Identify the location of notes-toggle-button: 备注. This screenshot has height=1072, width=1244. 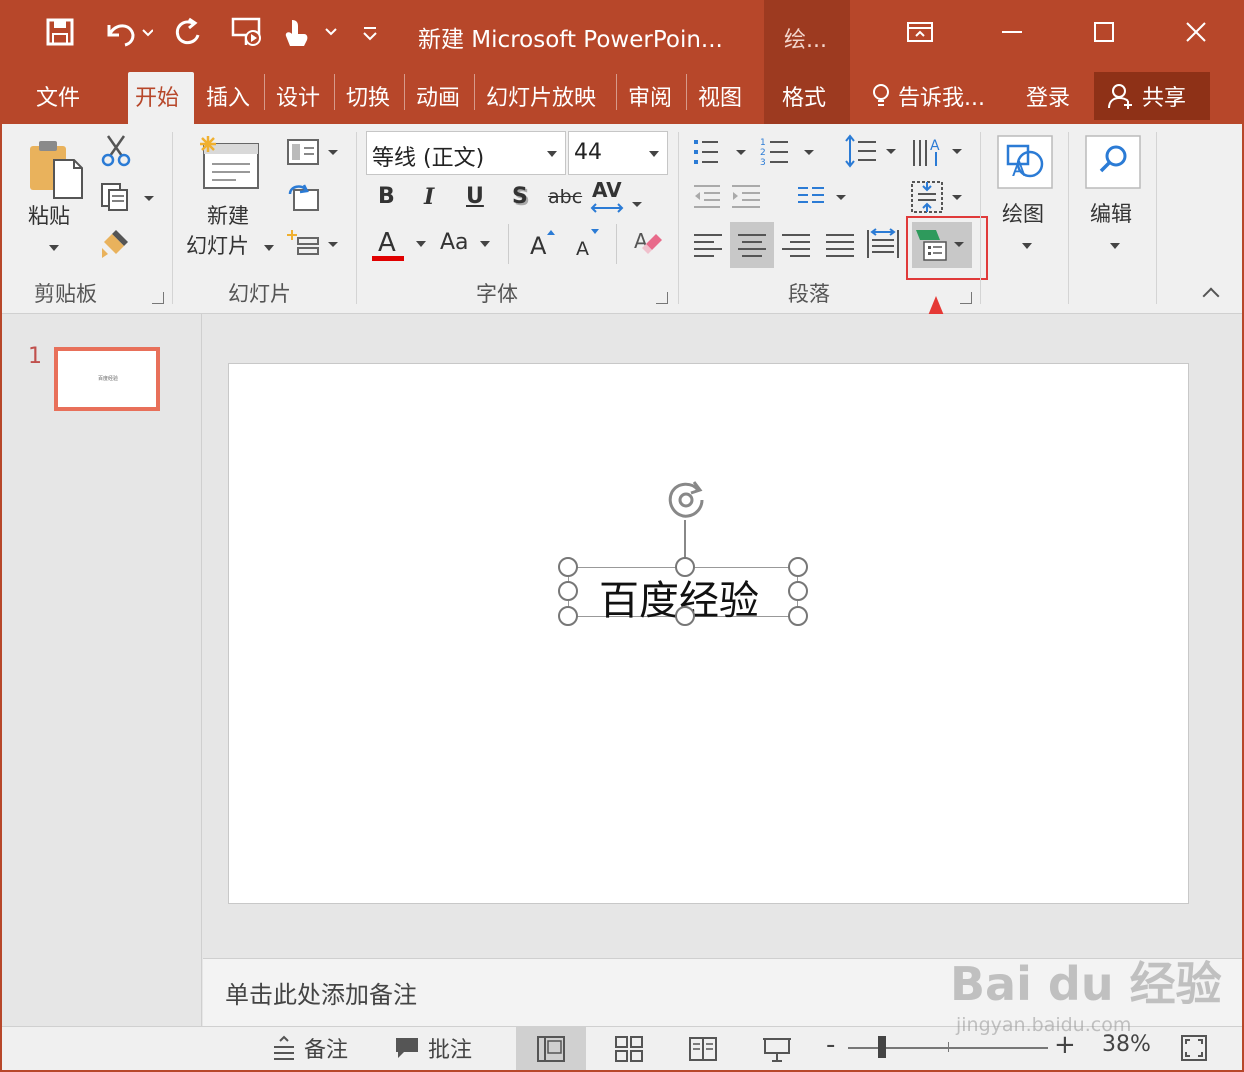
(310, 1048).